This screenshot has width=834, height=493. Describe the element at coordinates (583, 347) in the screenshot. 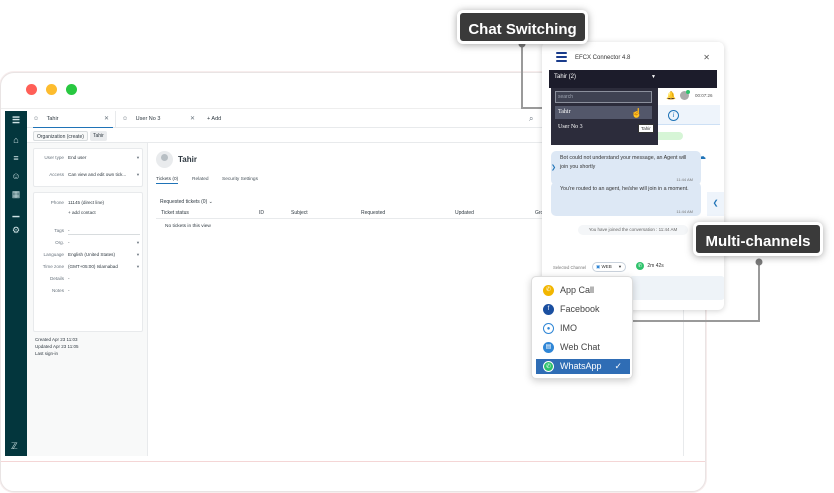

I see `channel-web-chat: ▤ Web Chat` at that location.